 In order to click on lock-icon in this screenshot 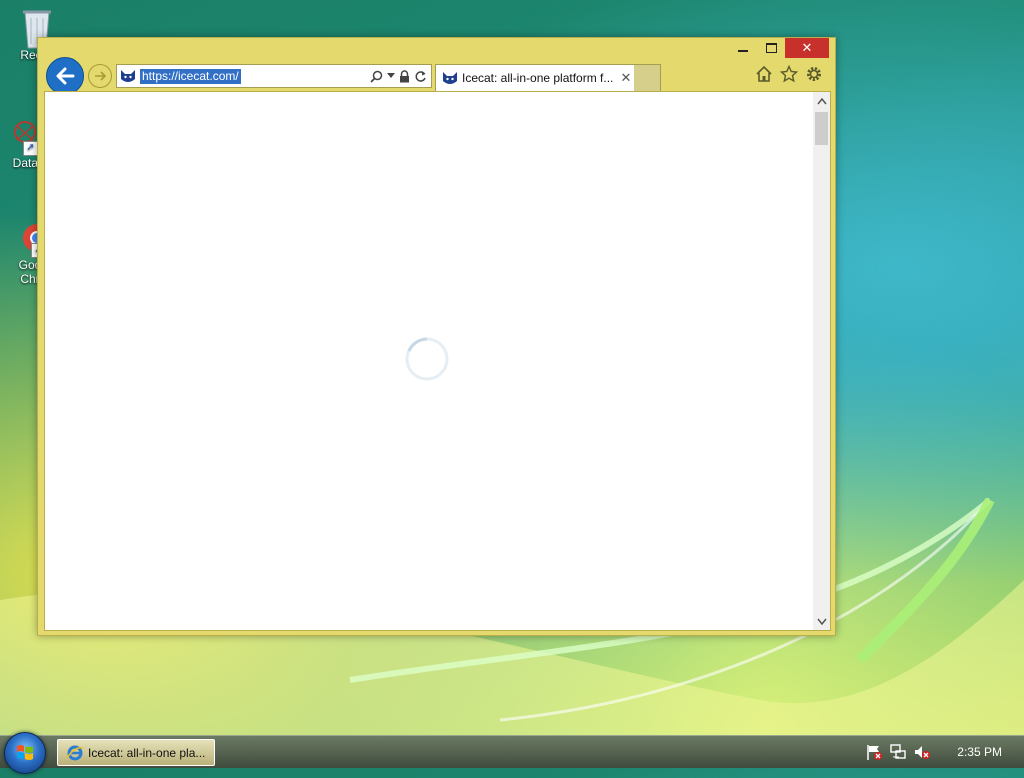, I will do `click(404, 76)`.